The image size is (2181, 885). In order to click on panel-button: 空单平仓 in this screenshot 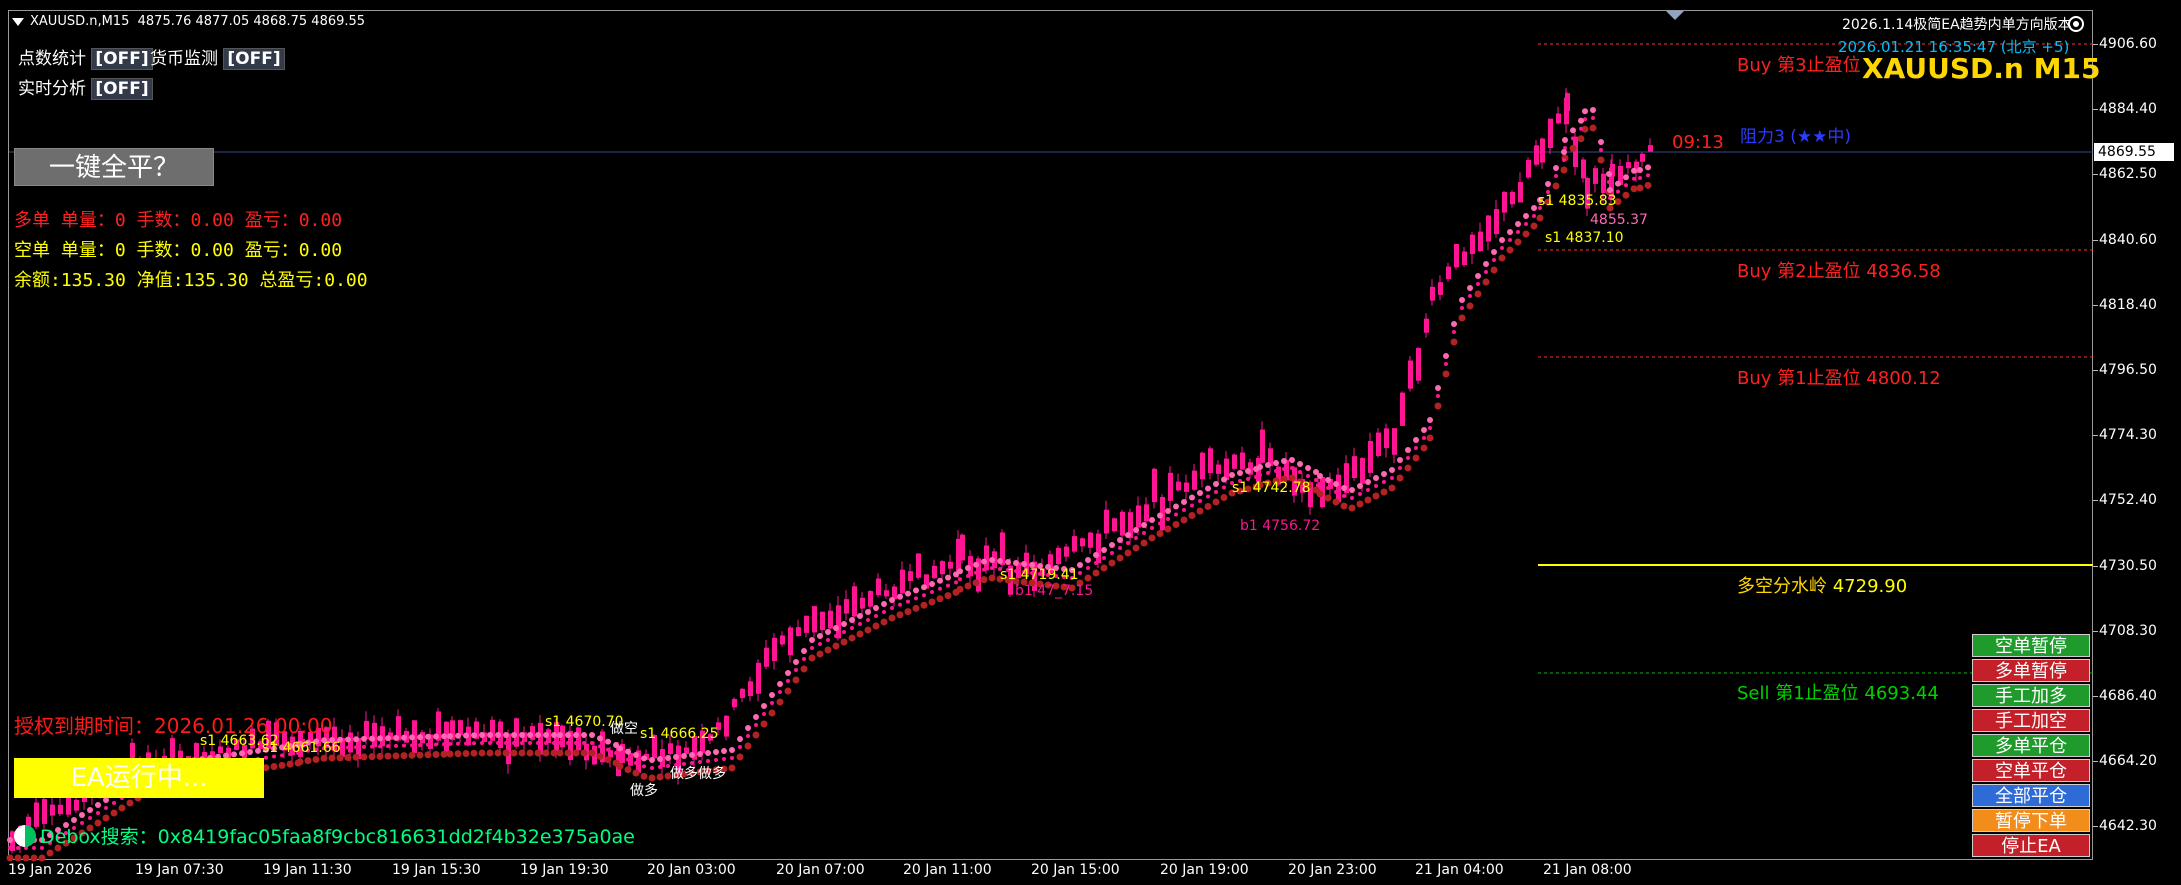, I will do `click(2031, 770)`.